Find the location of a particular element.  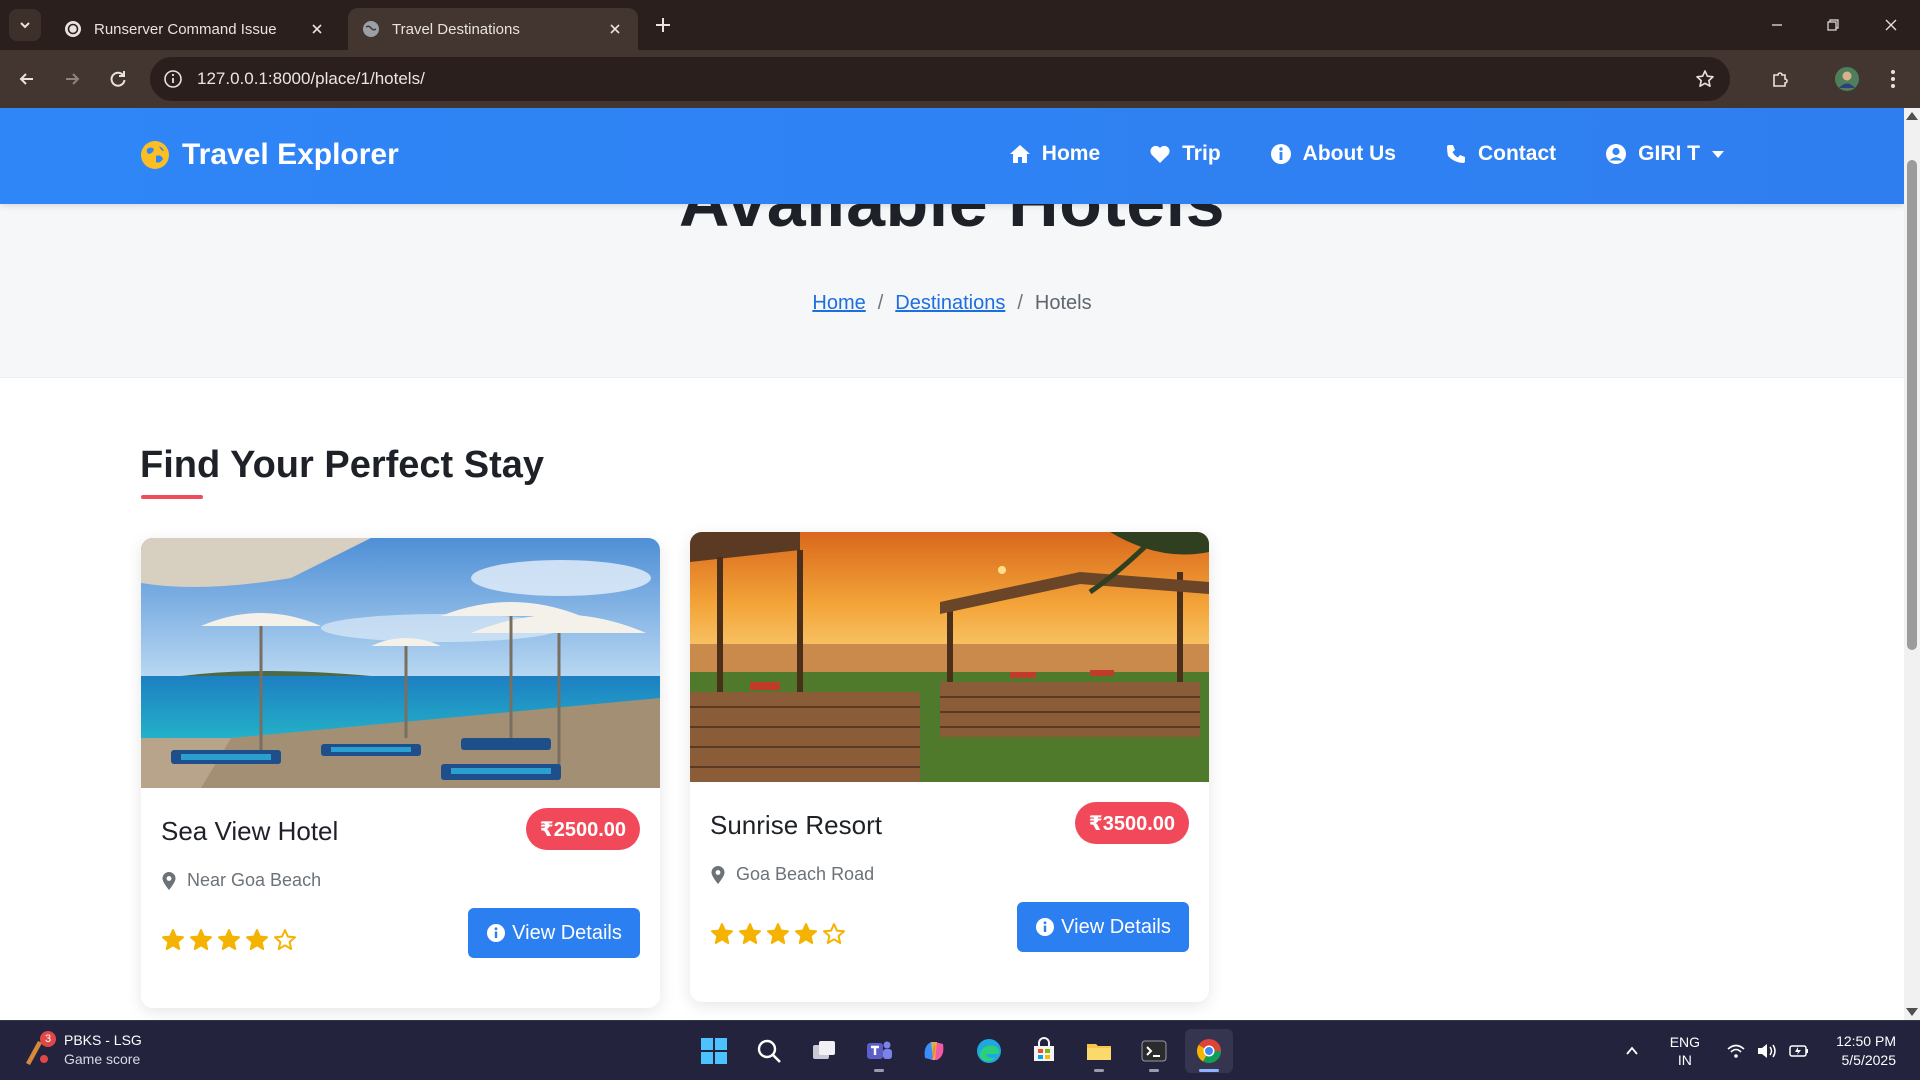

user-name: GIRI T is located at coordinates (1669, 153).